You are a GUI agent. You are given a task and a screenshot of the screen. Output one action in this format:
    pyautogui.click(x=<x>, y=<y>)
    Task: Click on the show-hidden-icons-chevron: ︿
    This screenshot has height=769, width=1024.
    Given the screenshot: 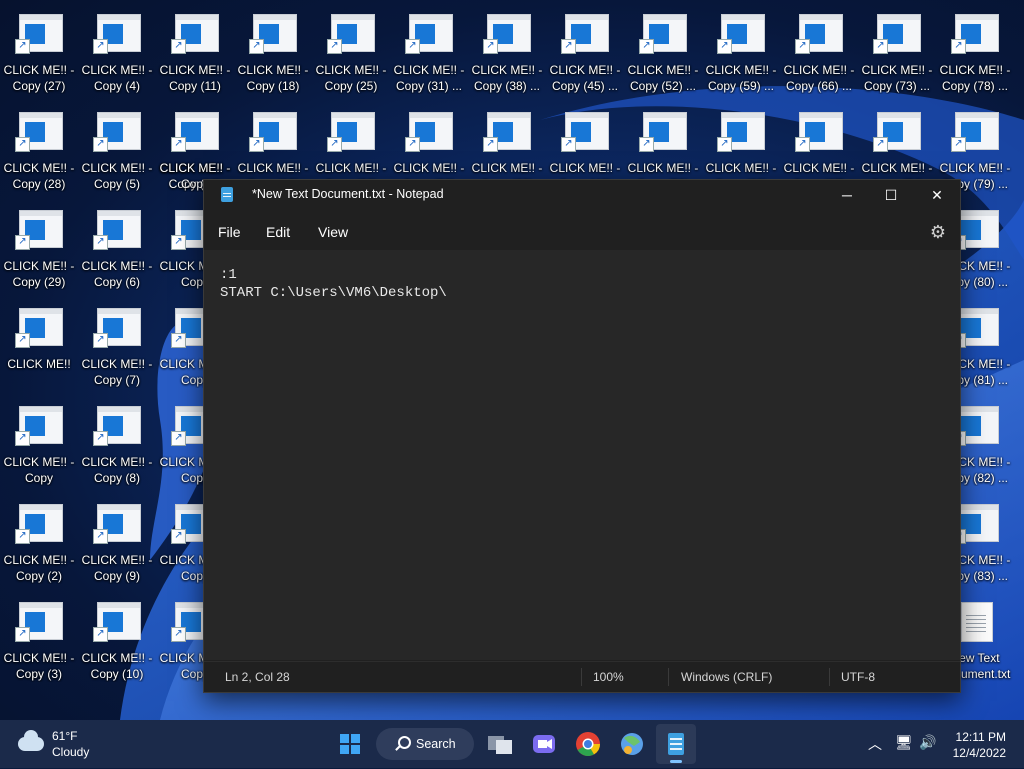 What is the action you would take?
    pyautogui.click(x=875, y=744)
    